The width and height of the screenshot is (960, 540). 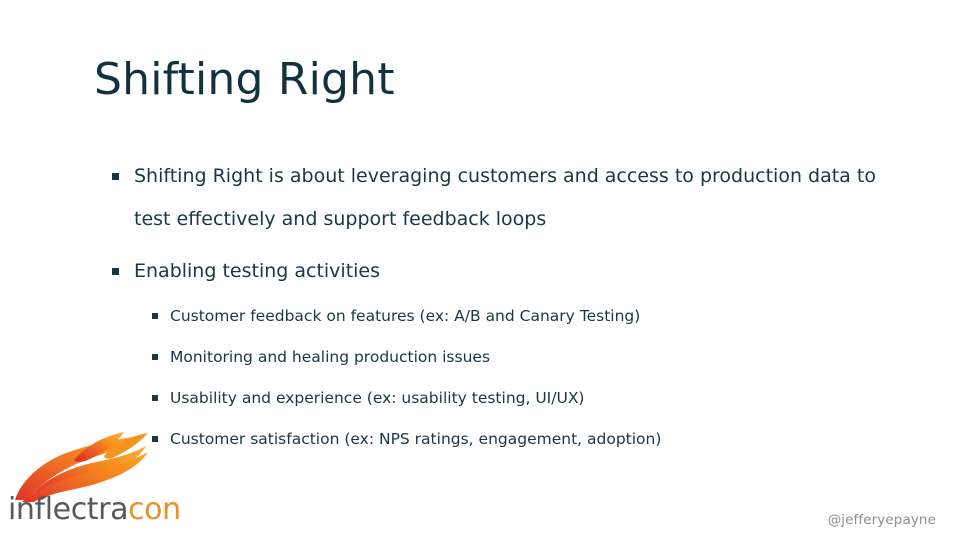 What do you see at coordinates (93, 482) in the screenshot?
I see `inflectracon-logo: inflectracon` at bounding box center [93, 482].